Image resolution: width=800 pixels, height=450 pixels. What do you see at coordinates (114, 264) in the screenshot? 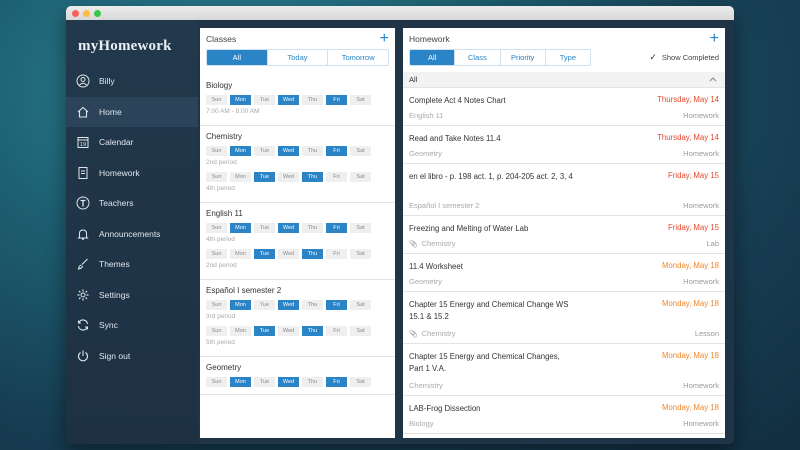
I see `sidebar-item-label: Themes` at bounding box center [114, 264].